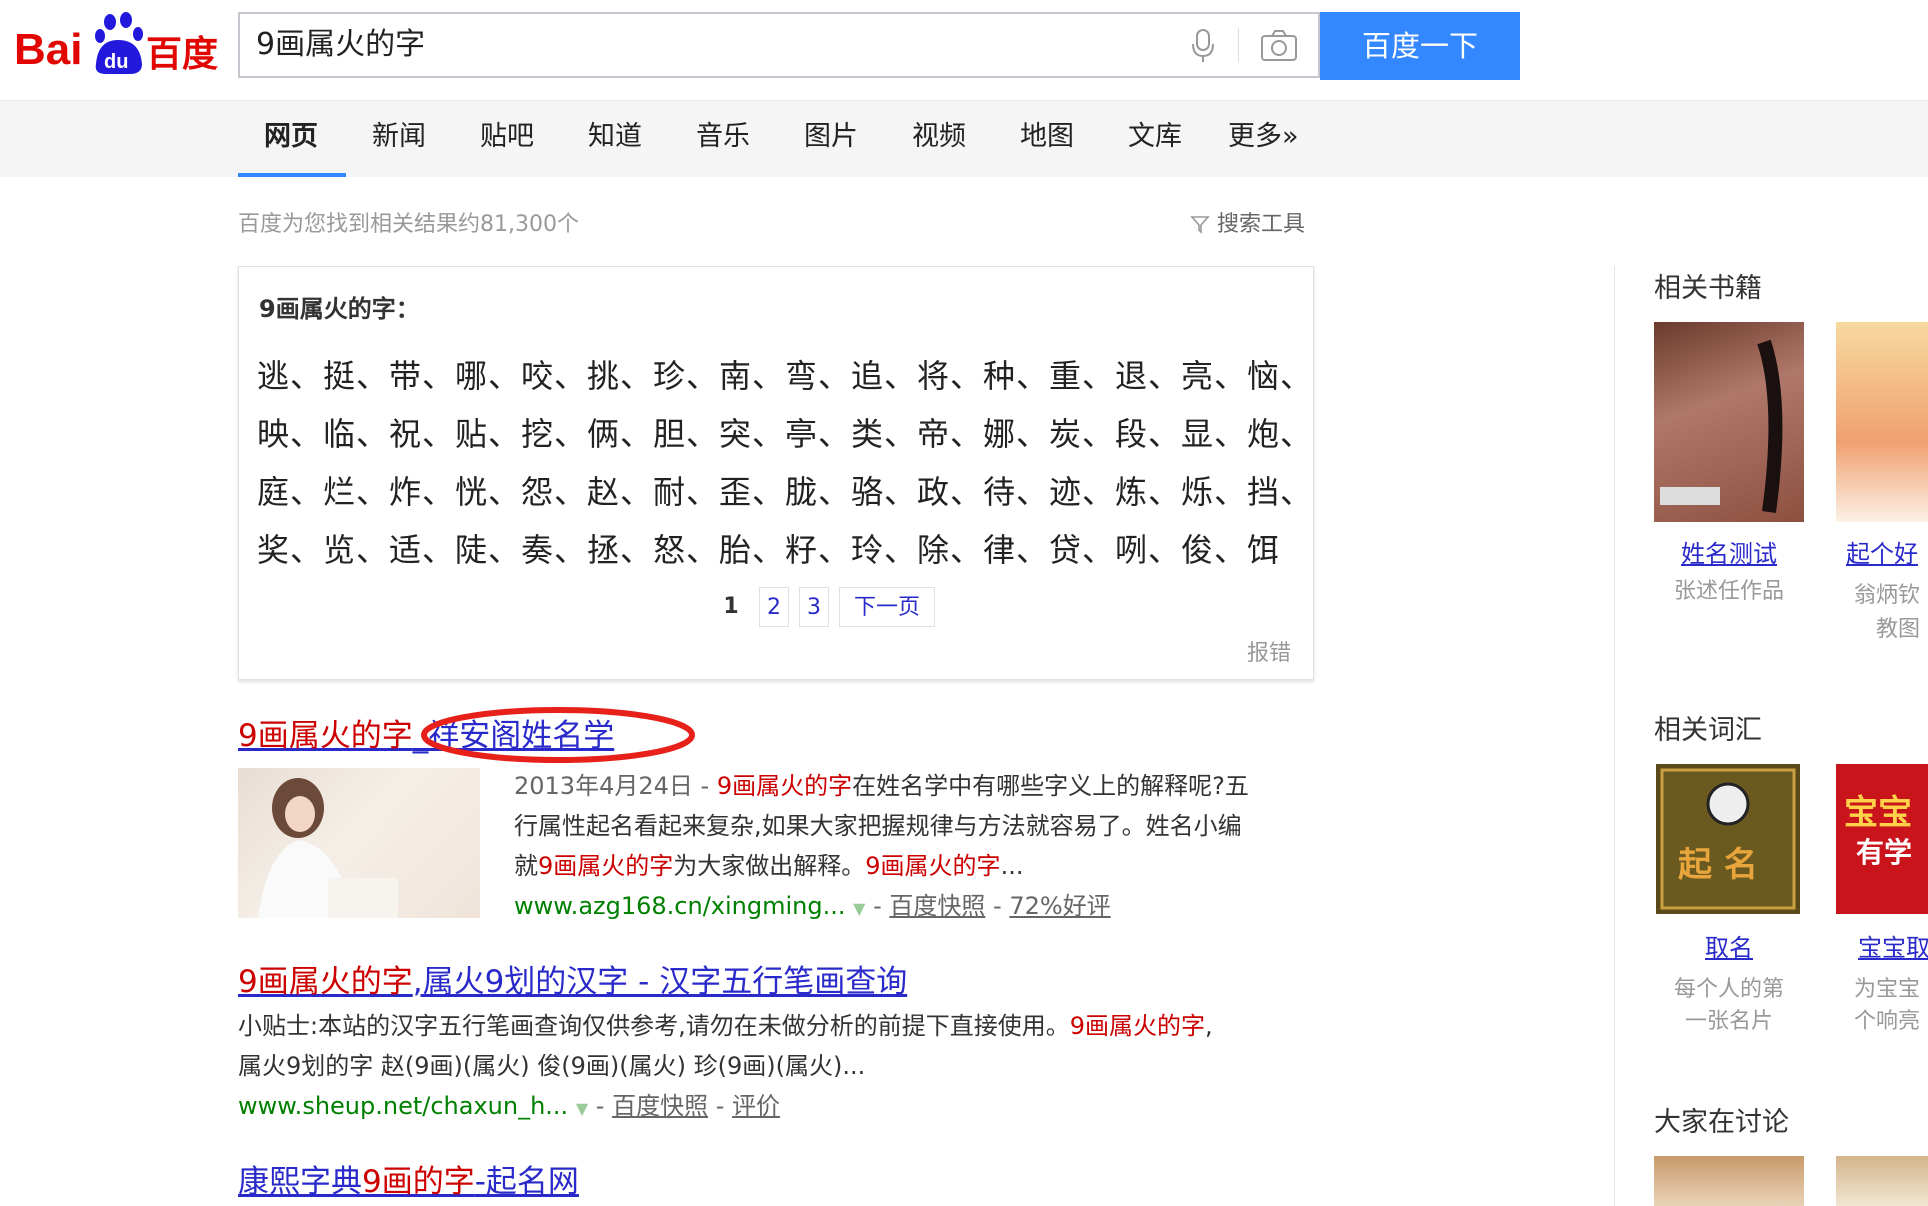  I want to click on page-2: 2, so click(774, 607).